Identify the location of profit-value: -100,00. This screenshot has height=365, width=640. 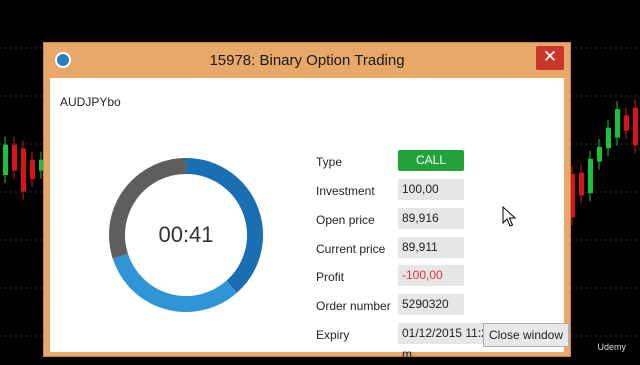
(431, 275).